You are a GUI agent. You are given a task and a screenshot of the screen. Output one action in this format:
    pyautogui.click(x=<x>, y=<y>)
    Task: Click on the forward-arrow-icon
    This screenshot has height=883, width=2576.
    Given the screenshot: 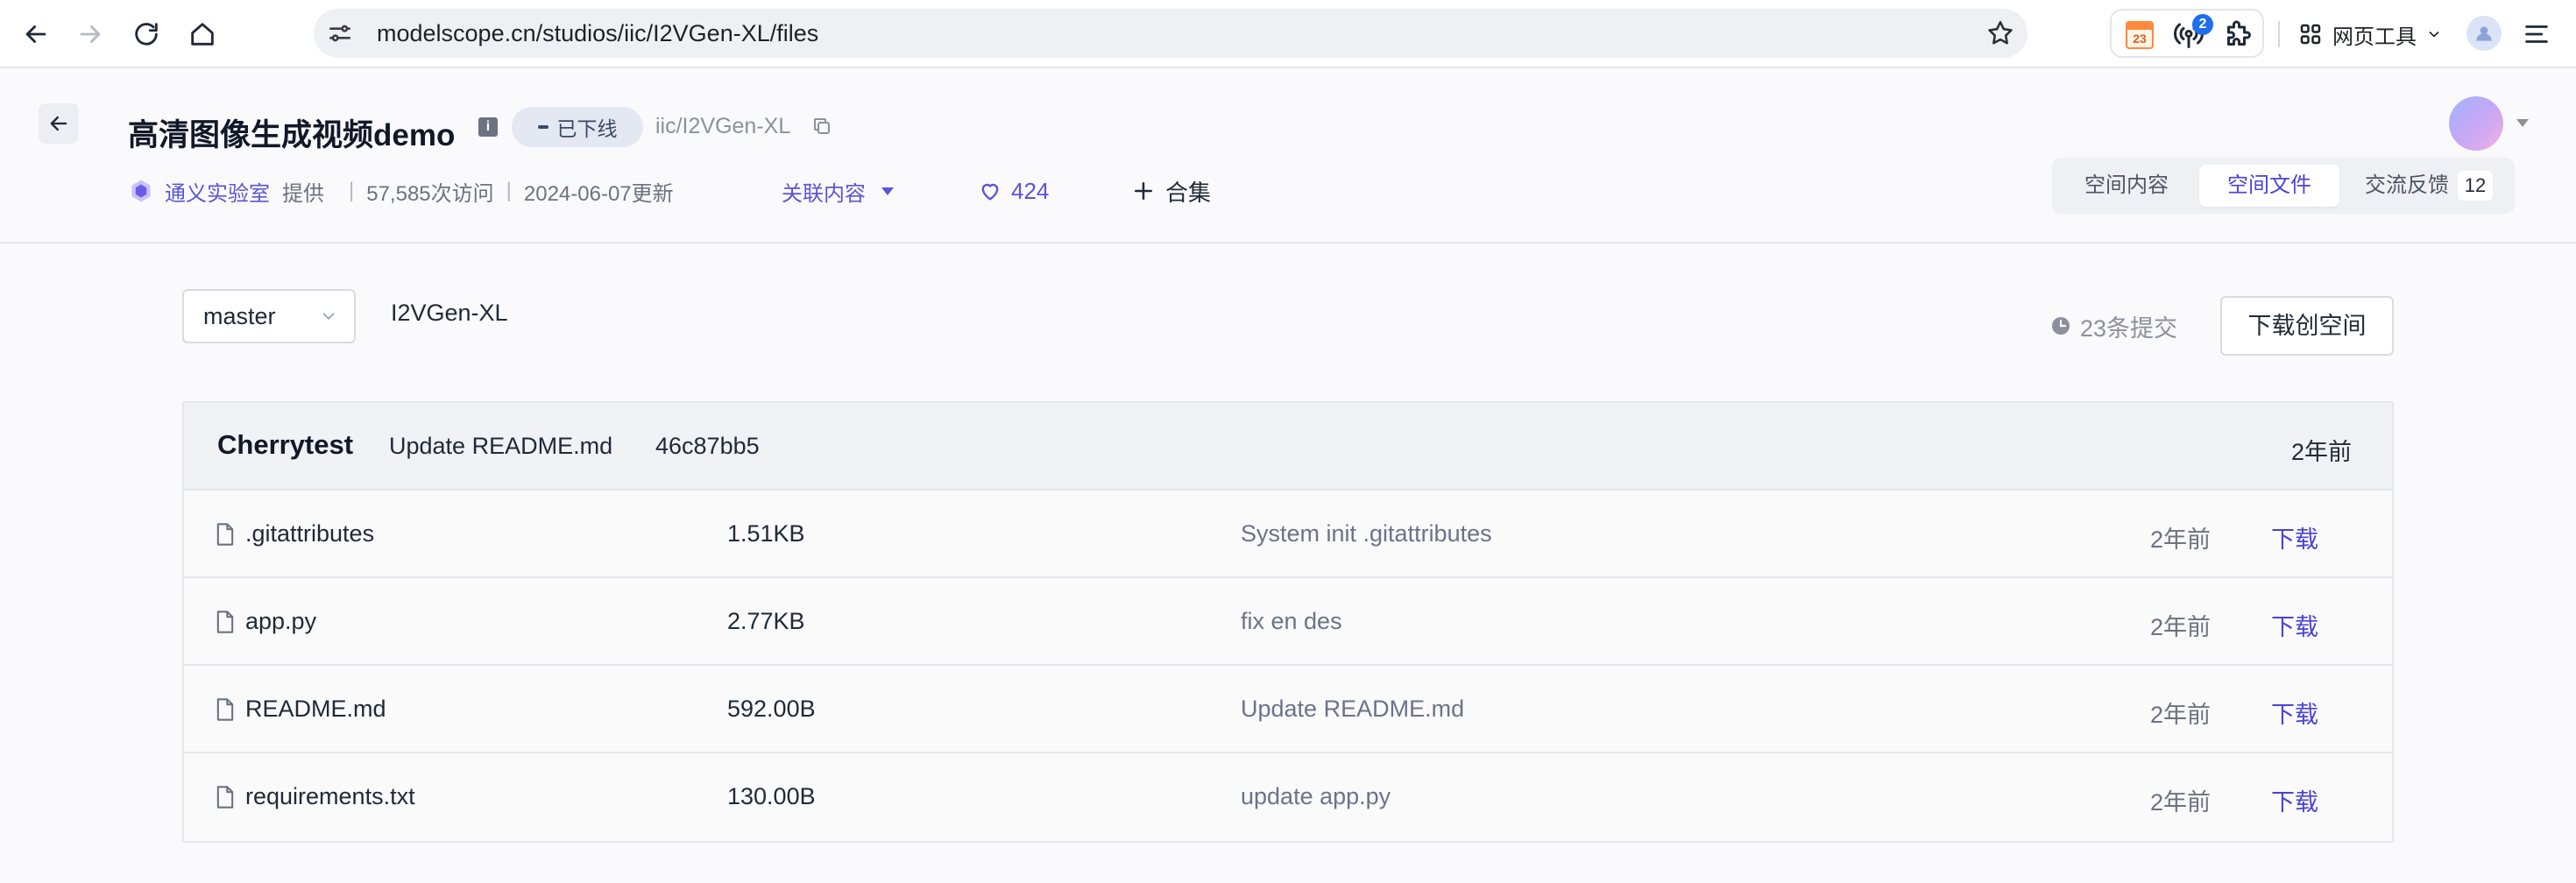 What is the action you would take?
    pyautogui.click(x=90, y=34)
    